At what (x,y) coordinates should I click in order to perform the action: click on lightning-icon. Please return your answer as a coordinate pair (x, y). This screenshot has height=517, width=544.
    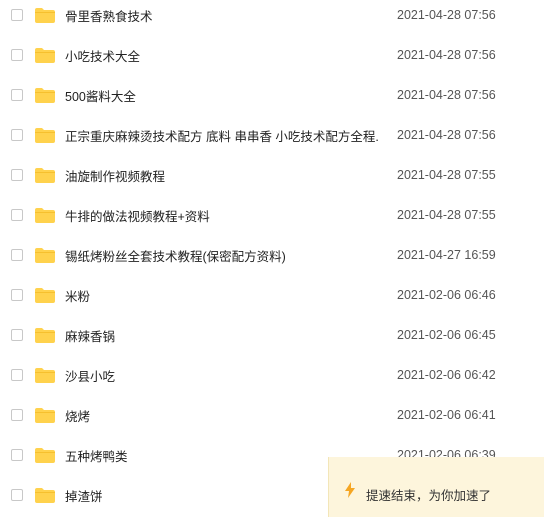
    Looking at the image, I should click on (350, 490).